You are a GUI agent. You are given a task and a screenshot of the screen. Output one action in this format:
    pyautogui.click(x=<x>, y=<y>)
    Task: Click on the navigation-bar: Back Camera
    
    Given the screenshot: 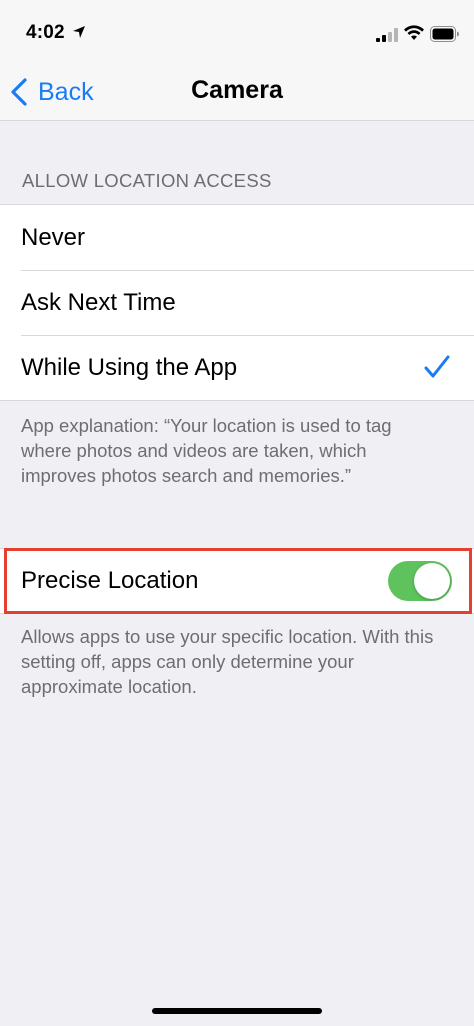 What is the action you would take?
    pyautogui.click(x=237, y=92)
    